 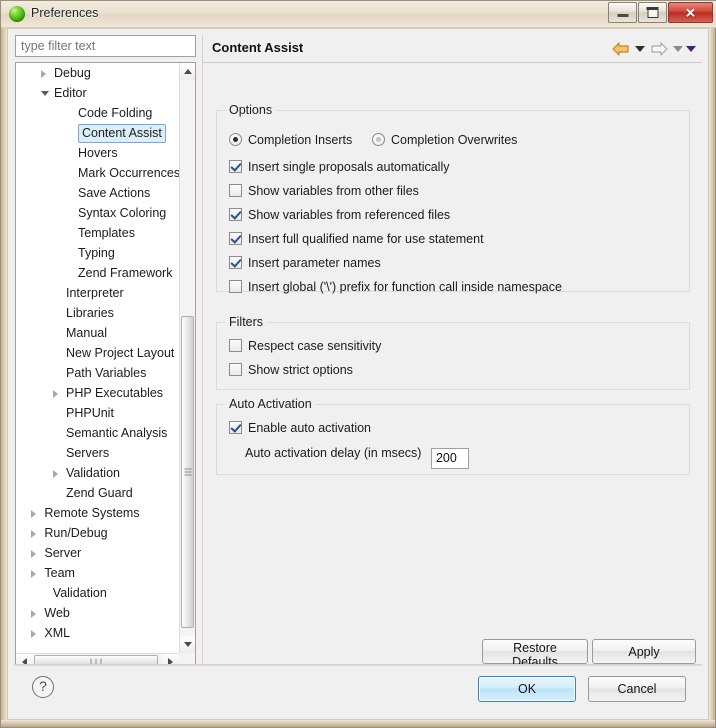 I want to click on restore-defaults-button: Restore Defaults, so click(x=535, y=654).